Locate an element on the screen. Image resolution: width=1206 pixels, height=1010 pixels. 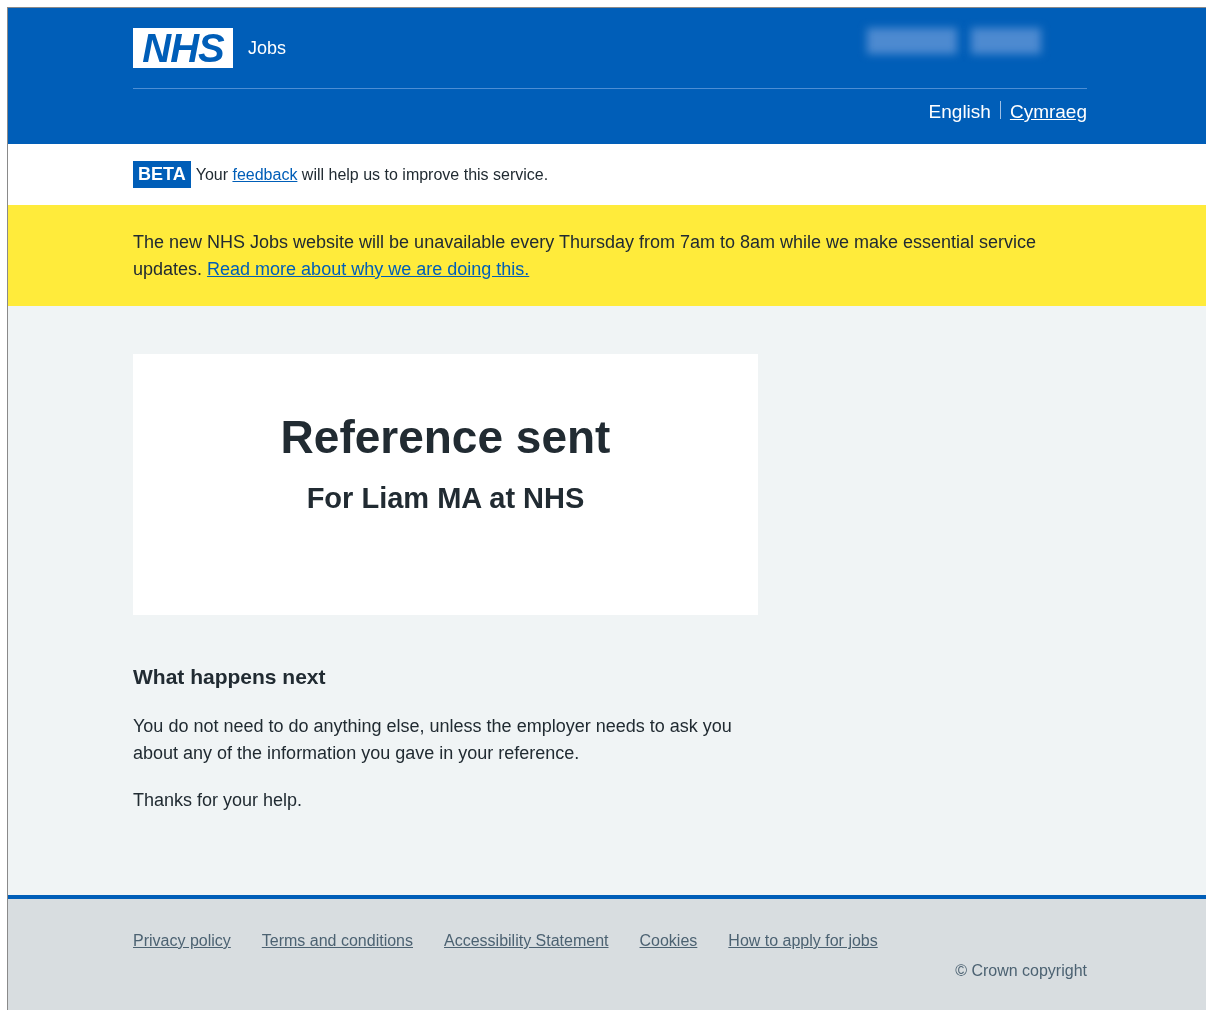
language-link: Cymraeg is located at coordinates (1048, 112).